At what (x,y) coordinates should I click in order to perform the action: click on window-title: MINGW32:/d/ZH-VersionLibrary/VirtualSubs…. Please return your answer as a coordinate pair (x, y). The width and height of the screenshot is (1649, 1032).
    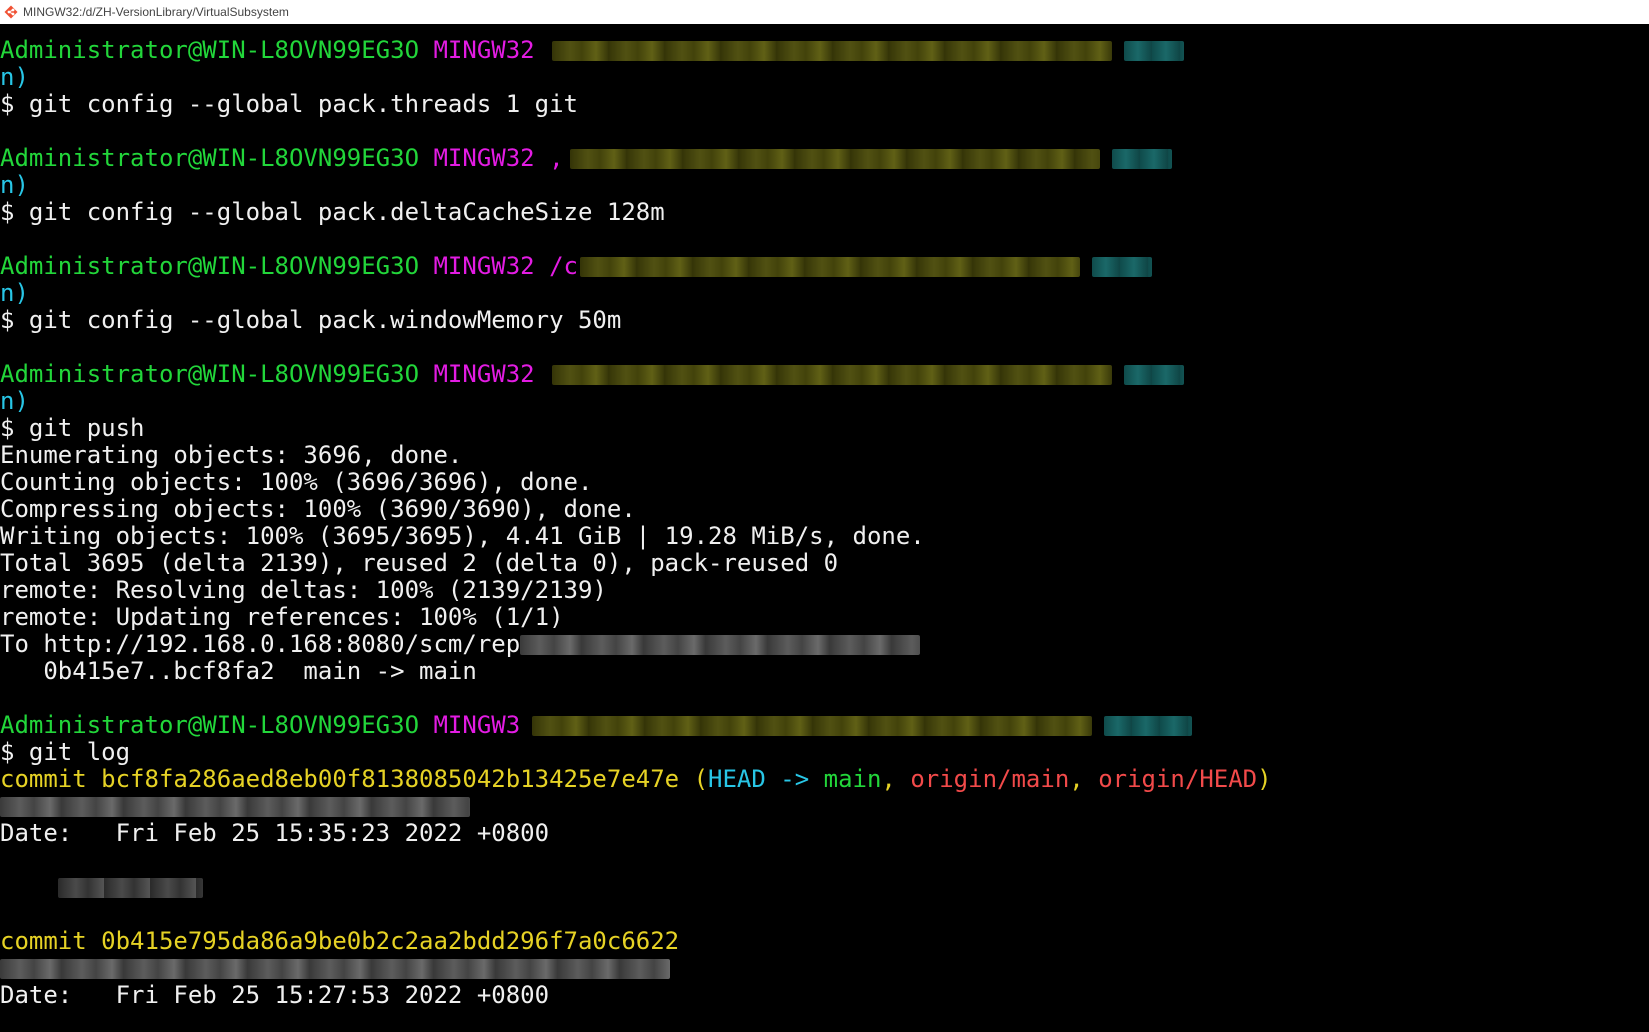
    Looking at the image, I should click on (156, 12).